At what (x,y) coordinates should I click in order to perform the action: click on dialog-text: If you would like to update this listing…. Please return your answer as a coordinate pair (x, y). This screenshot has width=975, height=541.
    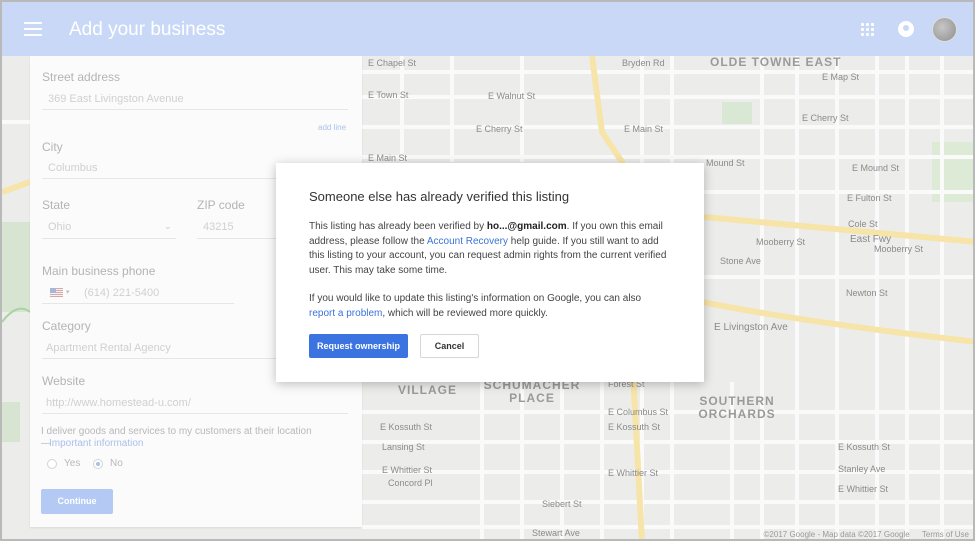
    Looking at the image, I should click on (475, 298).